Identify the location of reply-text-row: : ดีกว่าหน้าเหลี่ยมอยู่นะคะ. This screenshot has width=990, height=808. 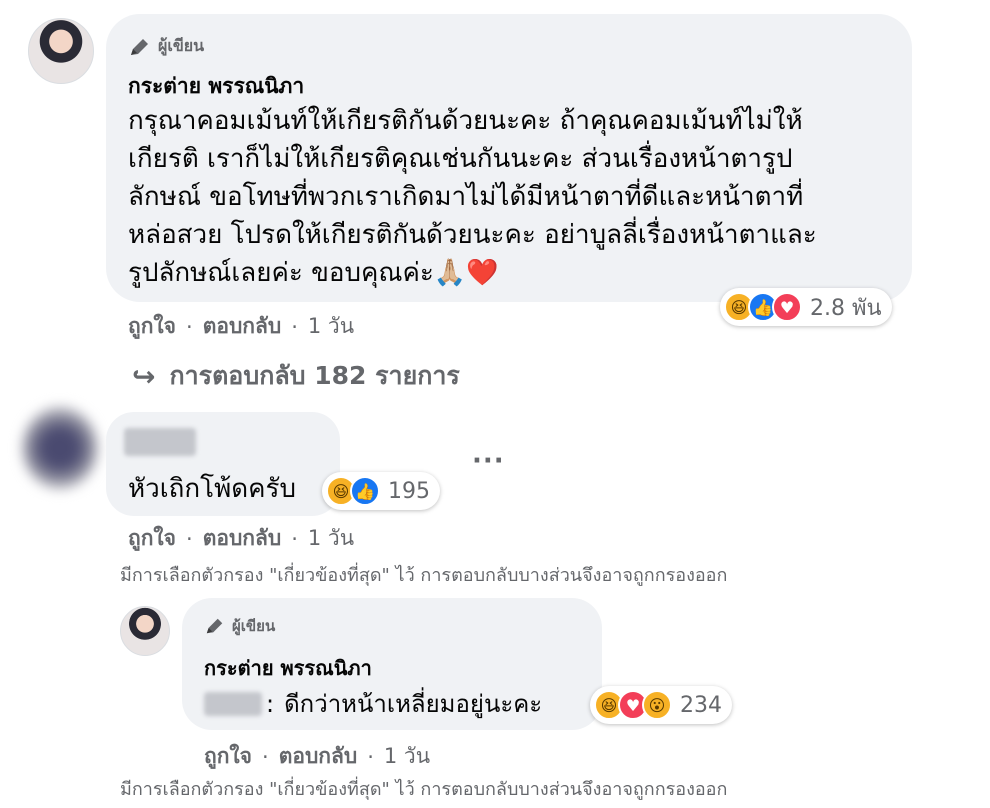
(373, 703).